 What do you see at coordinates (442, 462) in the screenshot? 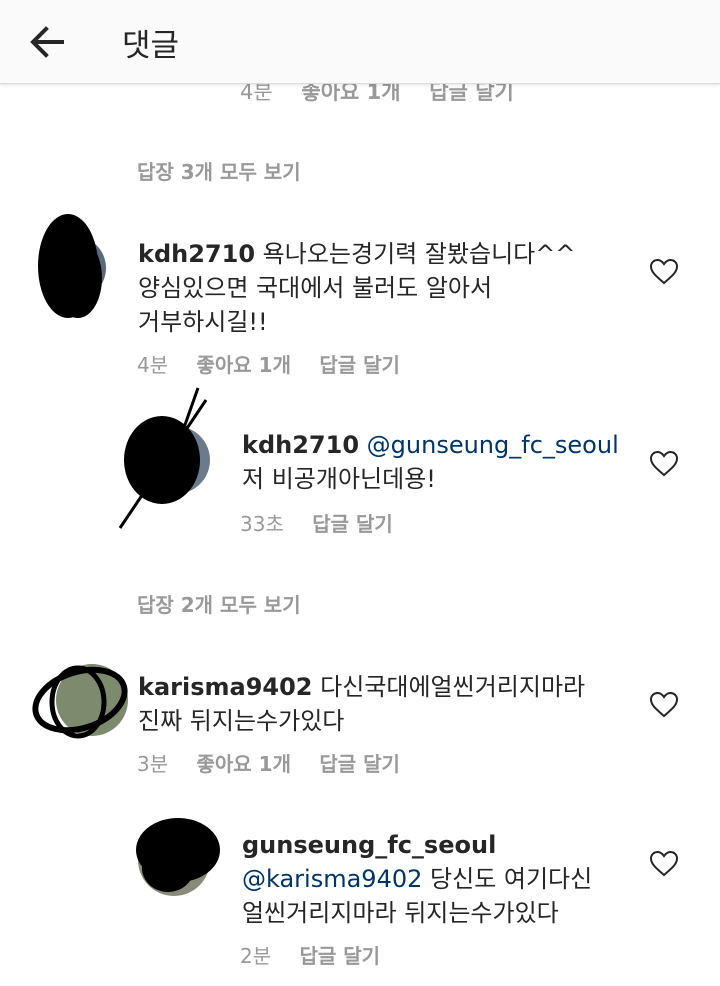
I see `reply-comment: kdh2710 @gunseung_fc_seoul 저 비공개아닌데용!` at bounding box center [442, 462].